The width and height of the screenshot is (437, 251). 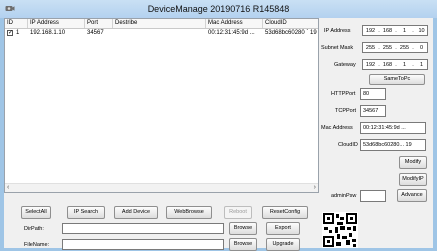 What do you see at coordinates (48, 33) in the screenshot?
I see `cell-ip: 192.168.1.10` at bounding box center [48, 33].